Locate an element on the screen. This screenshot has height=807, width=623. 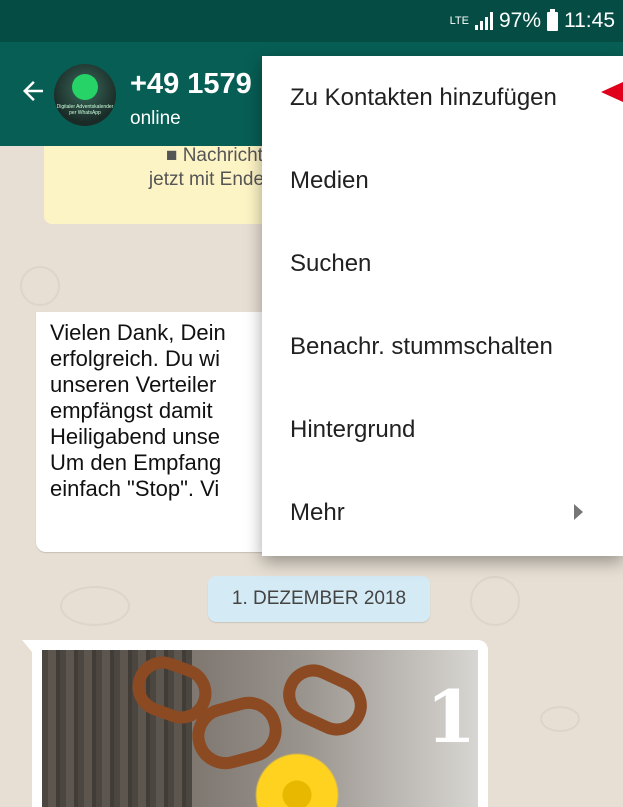
chain-link is located at coordinates (325, 700).